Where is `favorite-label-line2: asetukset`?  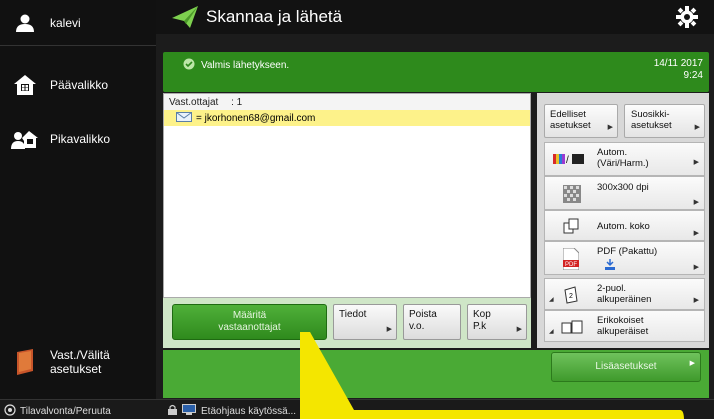
favorite-label-line2: asetukset is located at coordinates (651, 125).